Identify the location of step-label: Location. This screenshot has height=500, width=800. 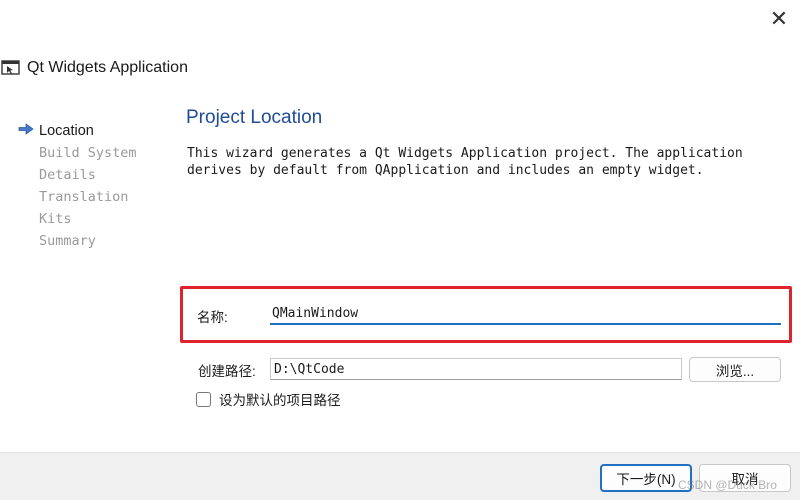
(66, 131).